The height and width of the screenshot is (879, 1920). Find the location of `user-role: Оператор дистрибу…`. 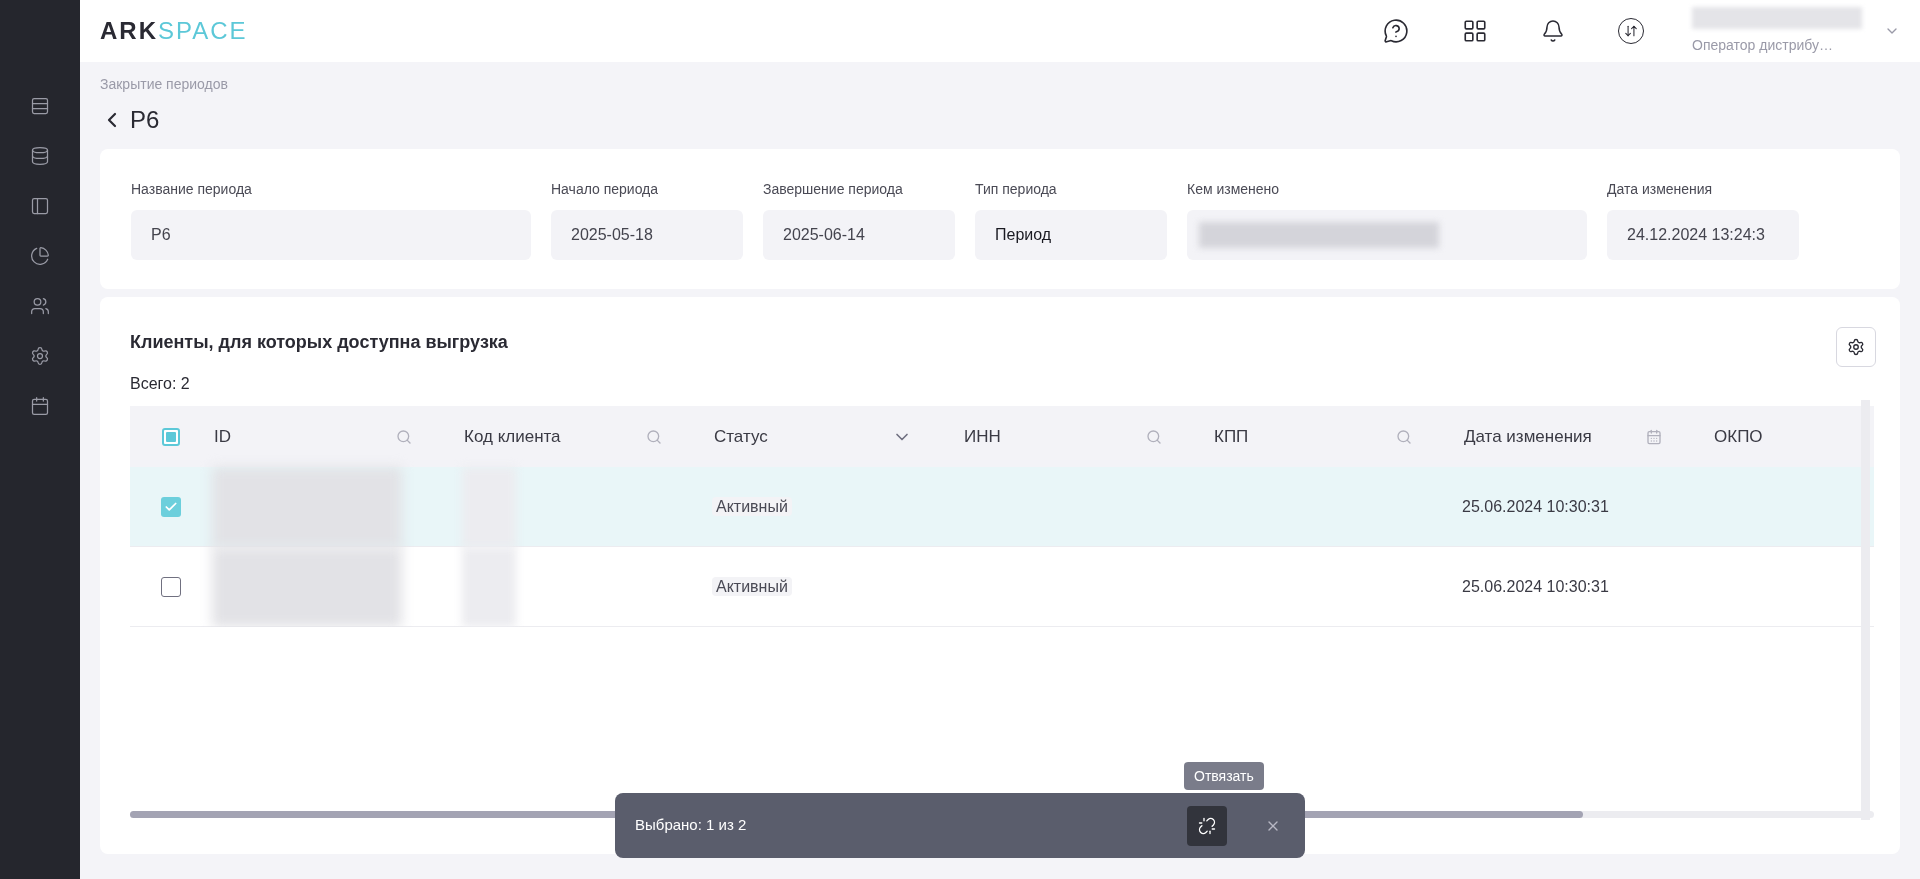

user-role: Оператор дистрибу… is located at coordinates (1763, 45).